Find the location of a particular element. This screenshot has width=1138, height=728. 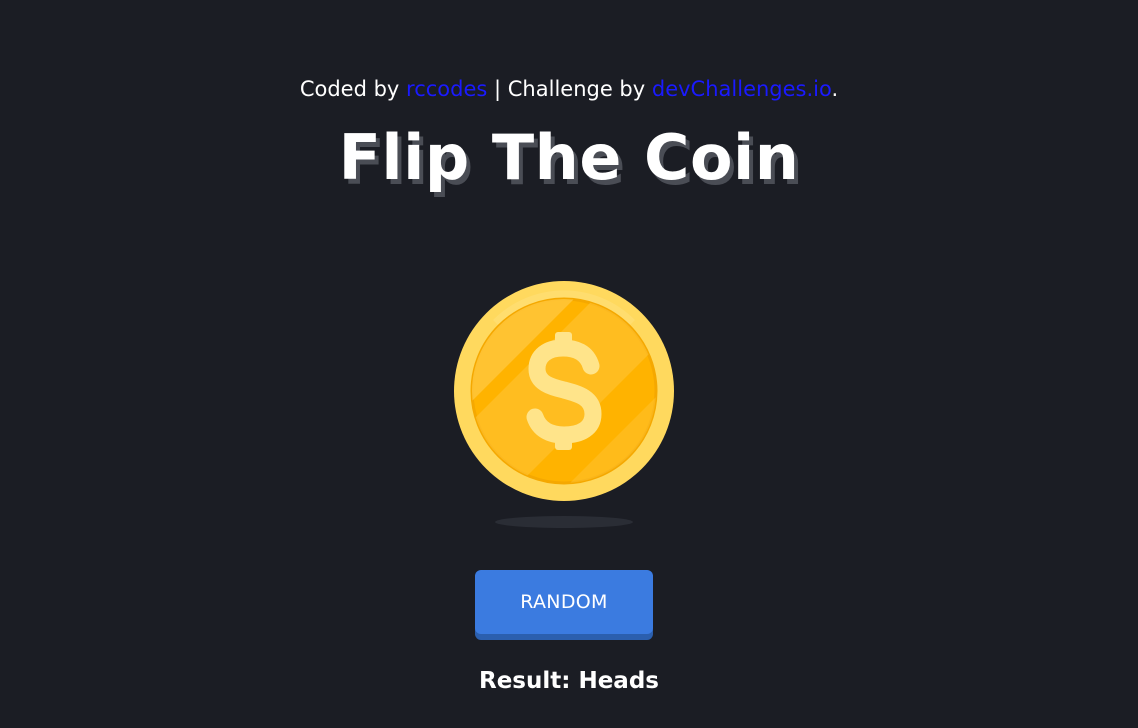

random-button: RANDOM is located at coordinates (564, 602).